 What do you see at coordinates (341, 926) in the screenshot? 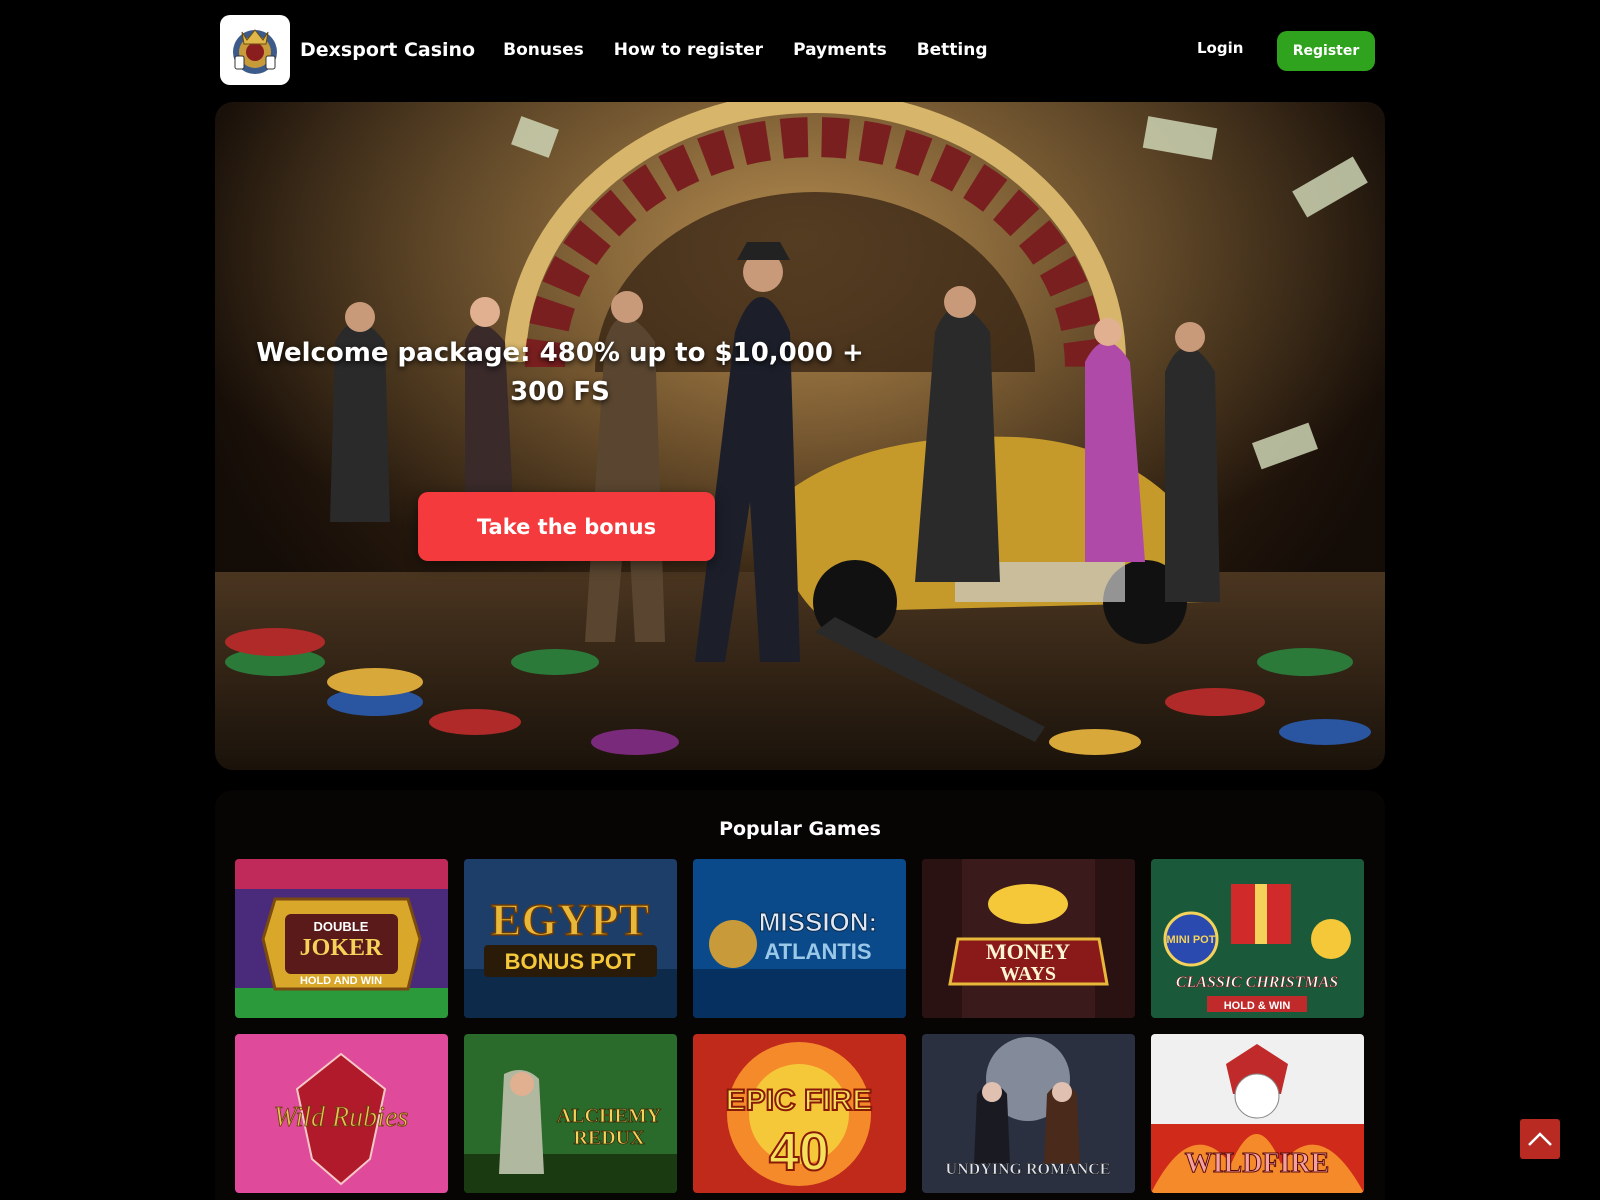
I see `tile-text: DOUBLE` at bounding box center [341, 926].